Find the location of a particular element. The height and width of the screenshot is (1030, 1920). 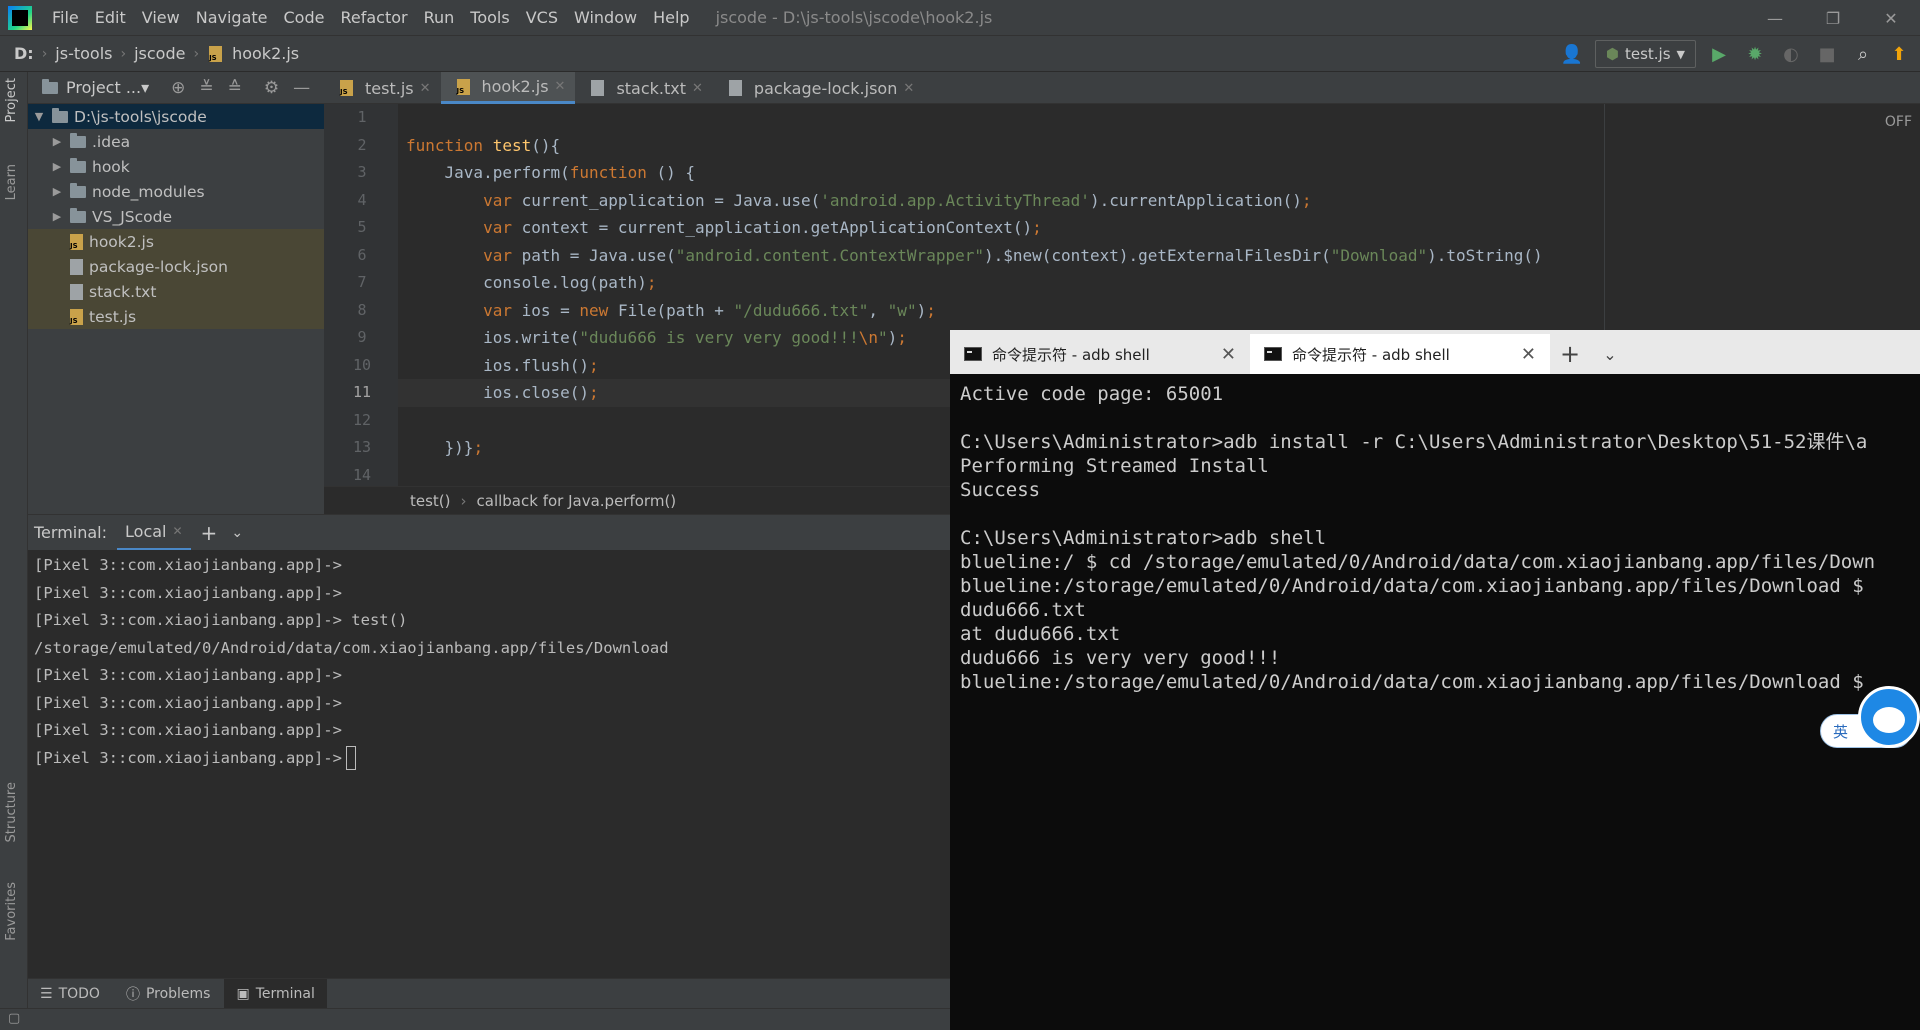

code-token: ) is located at coordinates (892, 337).